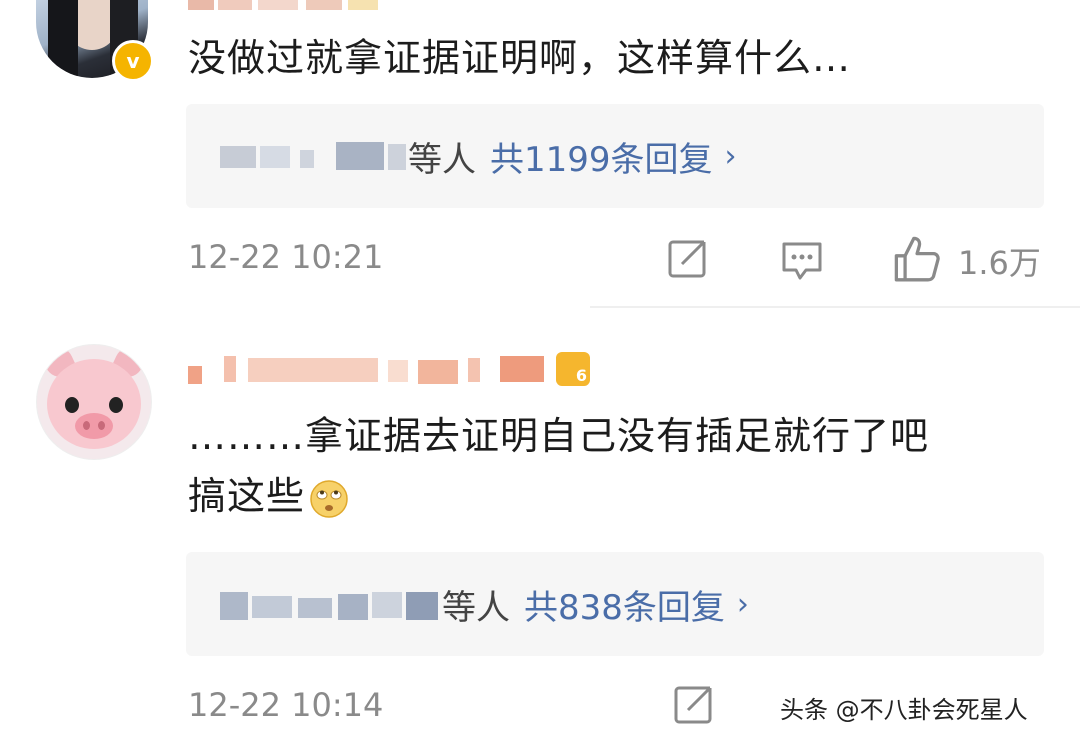  What do you see at coordinates (558, 466) in the screenshot?
I see `comment-text: ………拿证据去证明自己没有插足就行了吧 搞这些` at bounding box center [558, 466].